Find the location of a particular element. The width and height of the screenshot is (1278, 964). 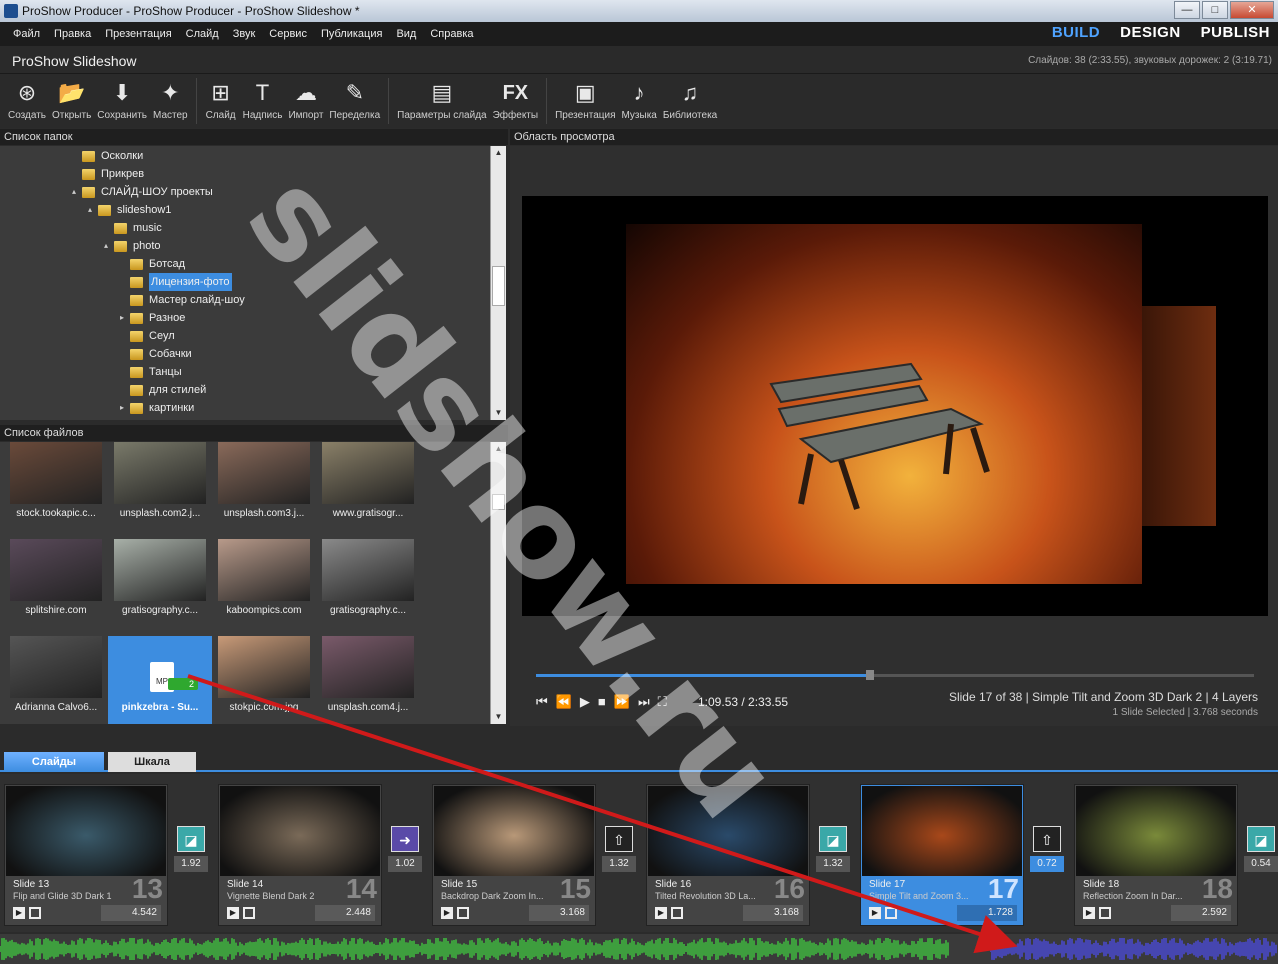

folder-item: ▸ Разное is located at coordinates (152, 318).